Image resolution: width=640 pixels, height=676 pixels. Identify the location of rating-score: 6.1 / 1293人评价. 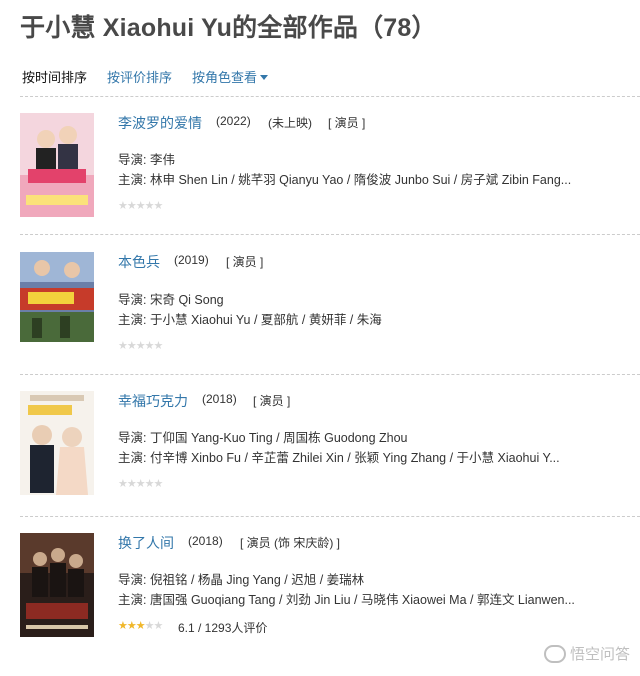
(223, 628).